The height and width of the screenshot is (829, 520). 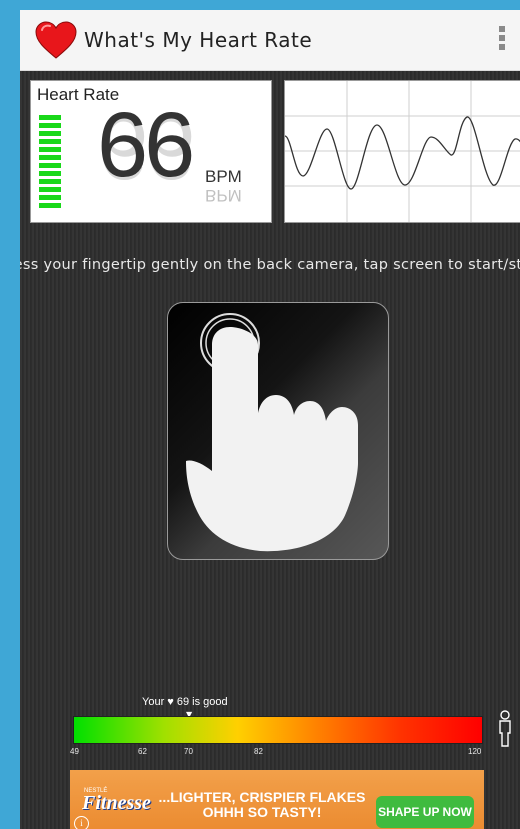 What do you see at coordinates (272, 432) in the screenshot?
I see `fingertip-icon` at bounding box center [272, 432].